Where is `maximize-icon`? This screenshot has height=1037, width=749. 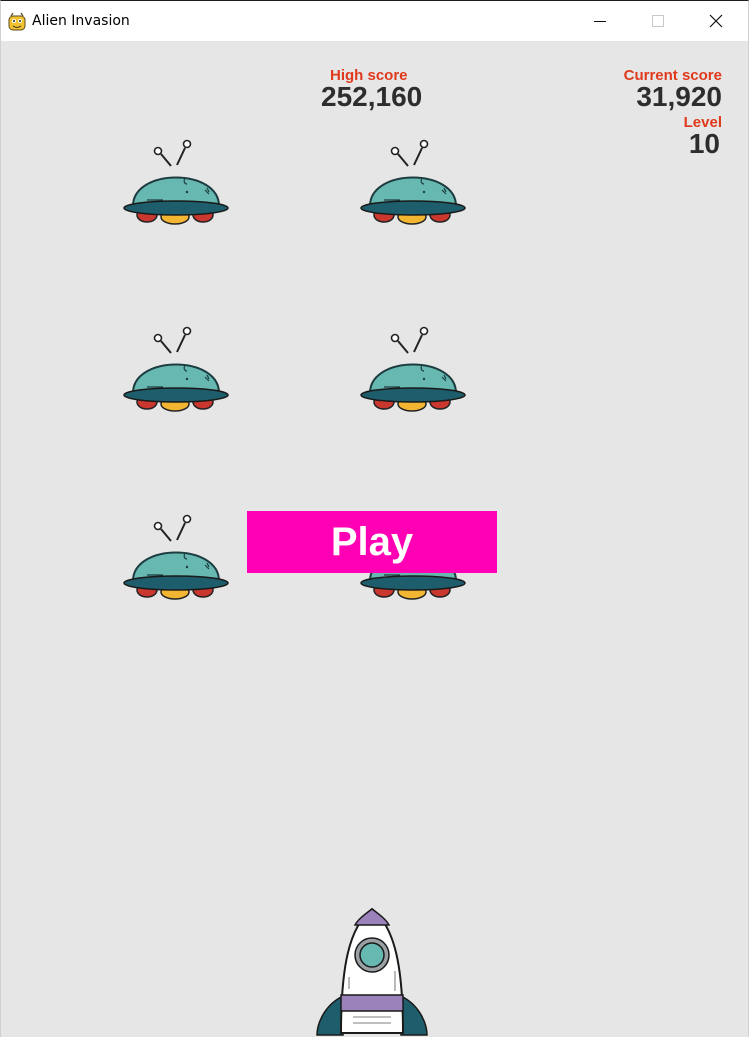
maximize-icon is located at coordinates (658, 21).